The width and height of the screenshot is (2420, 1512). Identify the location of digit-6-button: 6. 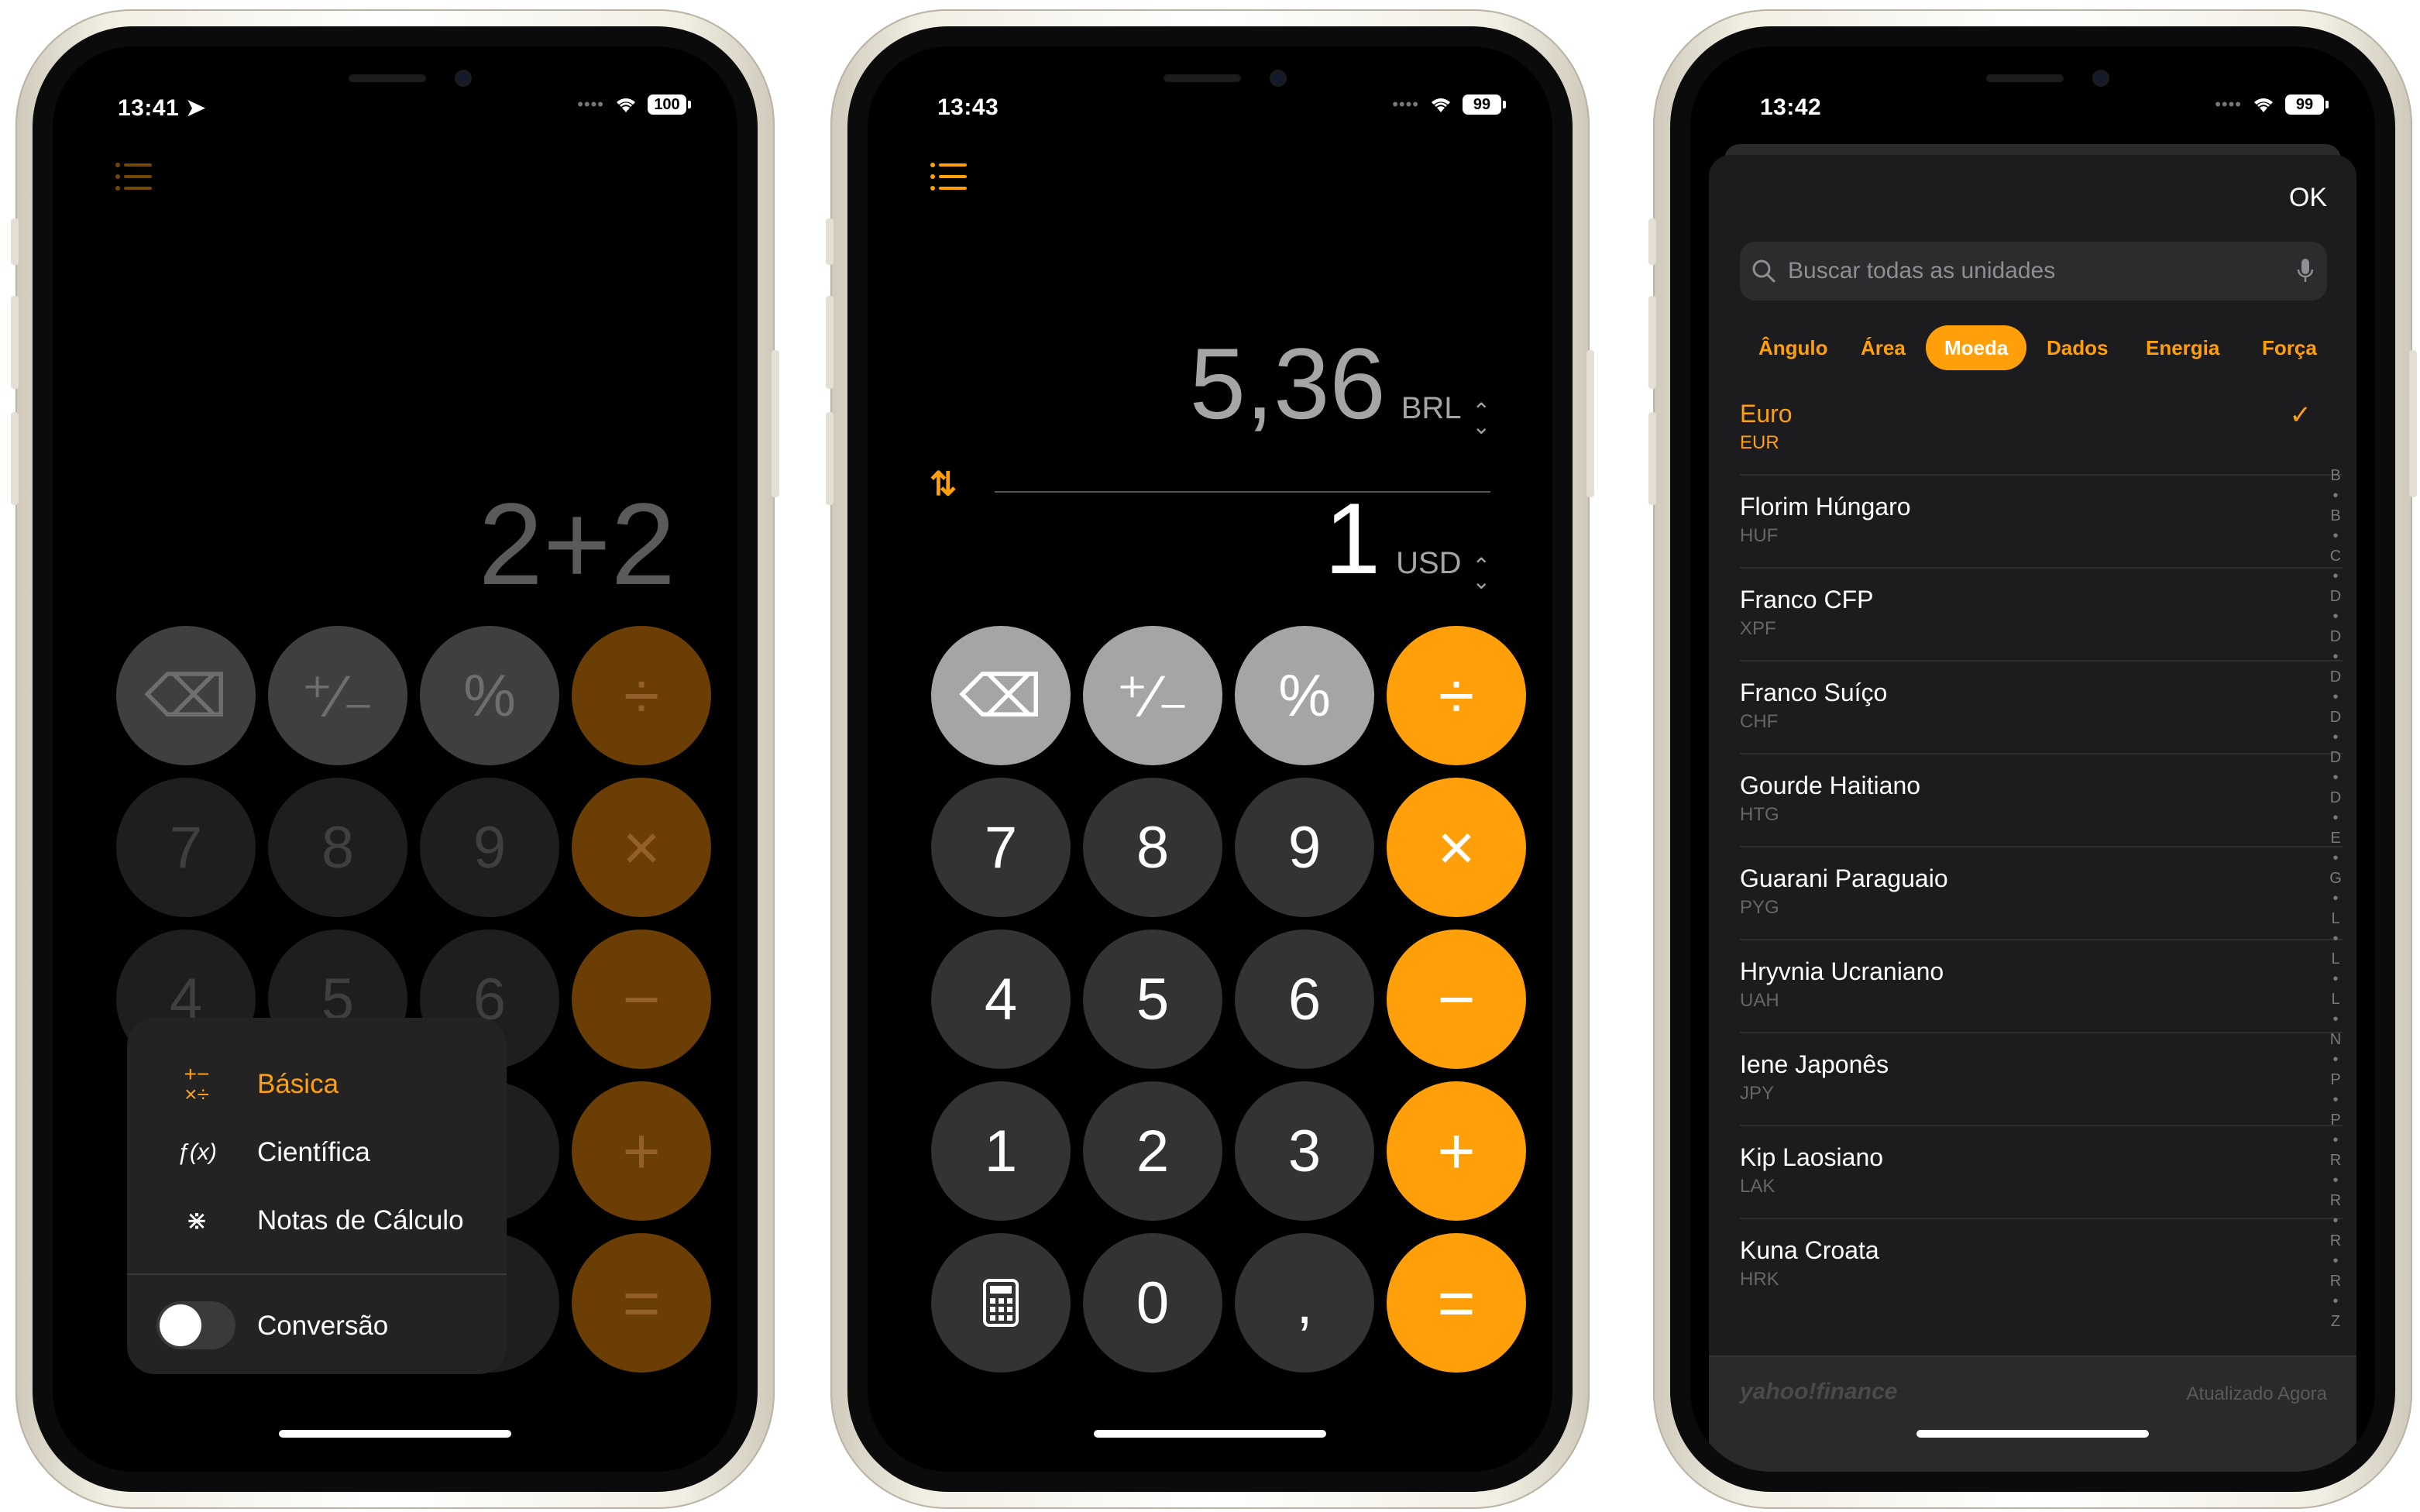
(1305, 999).